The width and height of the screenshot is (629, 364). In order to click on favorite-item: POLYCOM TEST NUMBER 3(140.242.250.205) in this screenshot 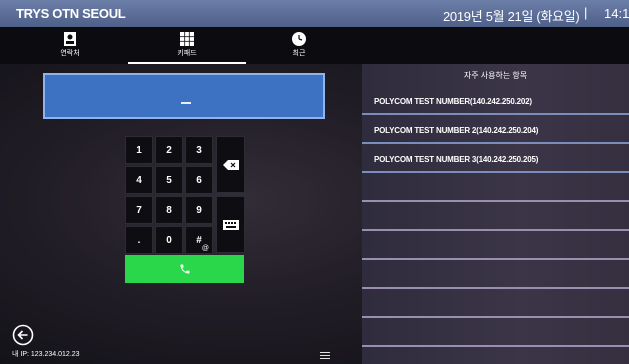, I will do `click(495, 159)`.